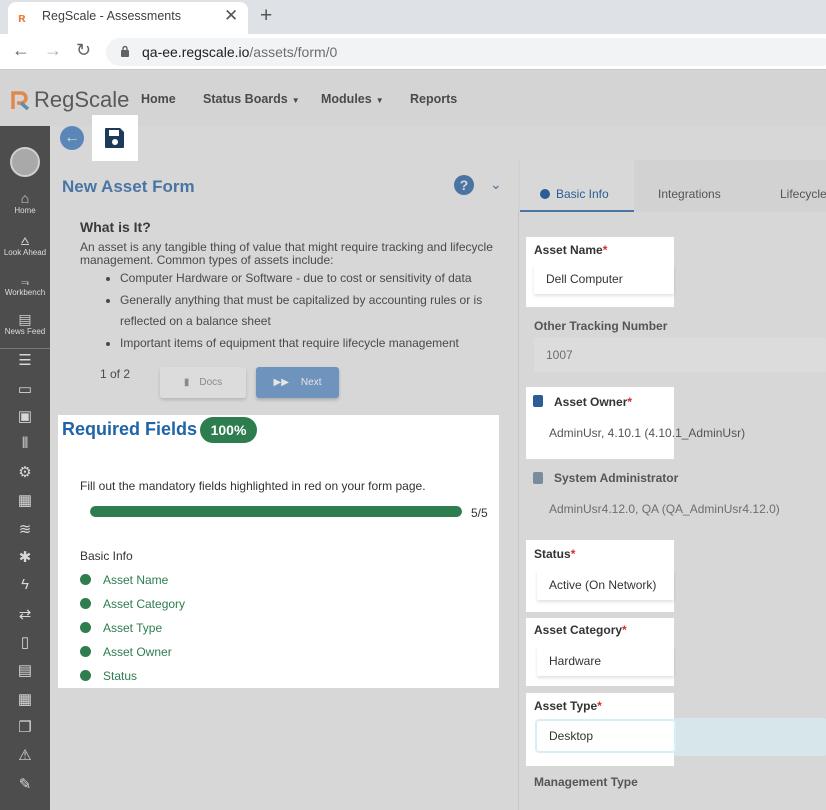 Image resolution: width=826 pixels, height=810 pixels. Describe the element at coordinates (578, 630) in the screenshot. I see `asset-category-label-text: Asset Category` at that location.